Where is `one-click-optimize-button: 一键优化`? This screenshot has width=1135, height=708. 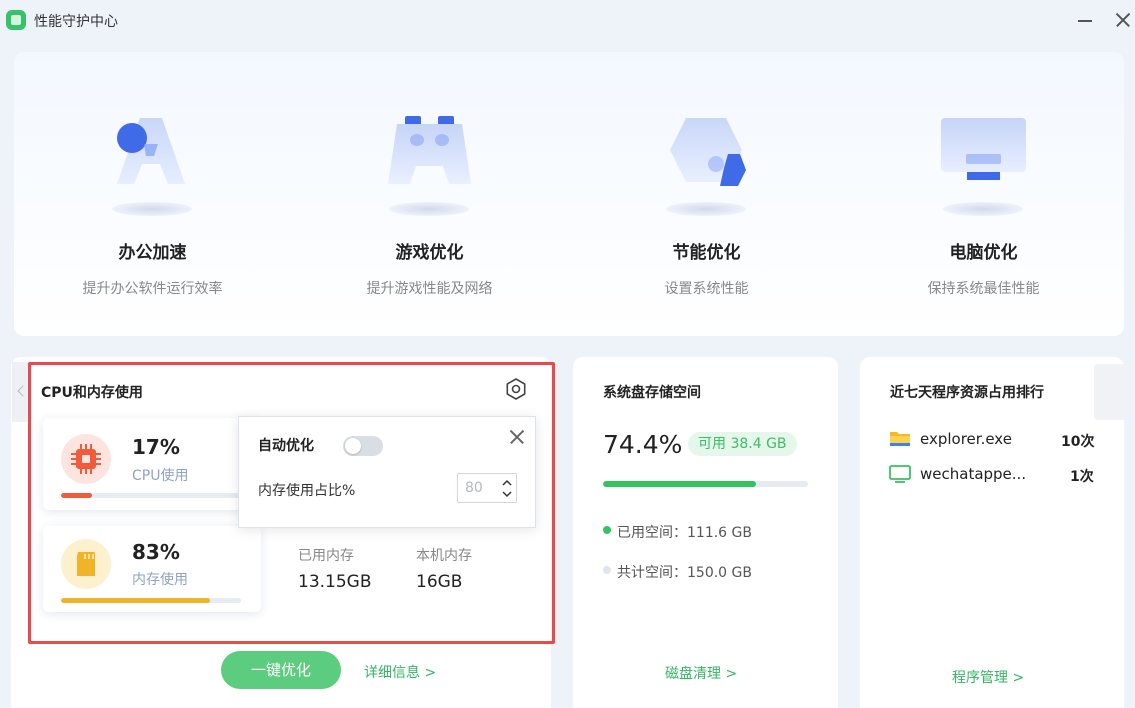
one-click-optimize-button: 一键优化 is located at coordinates (281, 670).